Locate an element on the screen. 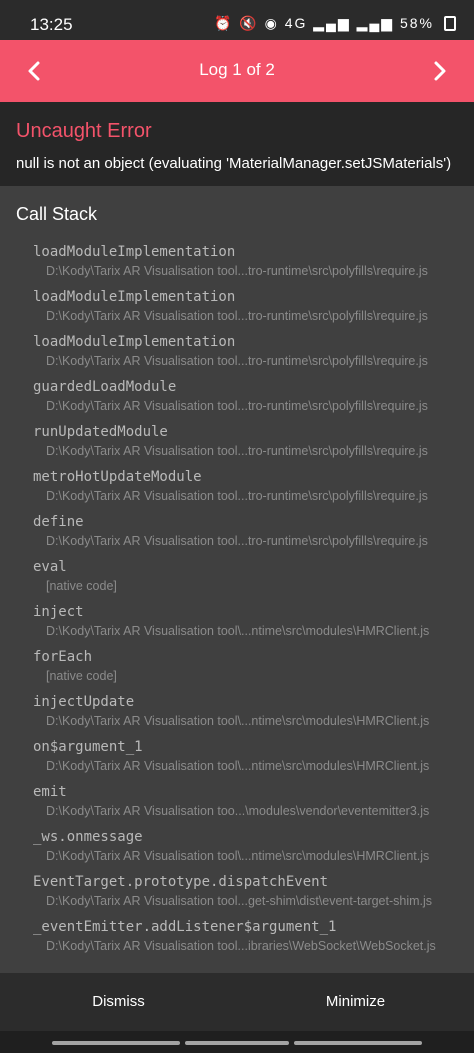  next-log-button is located at coordinates (439, 71).